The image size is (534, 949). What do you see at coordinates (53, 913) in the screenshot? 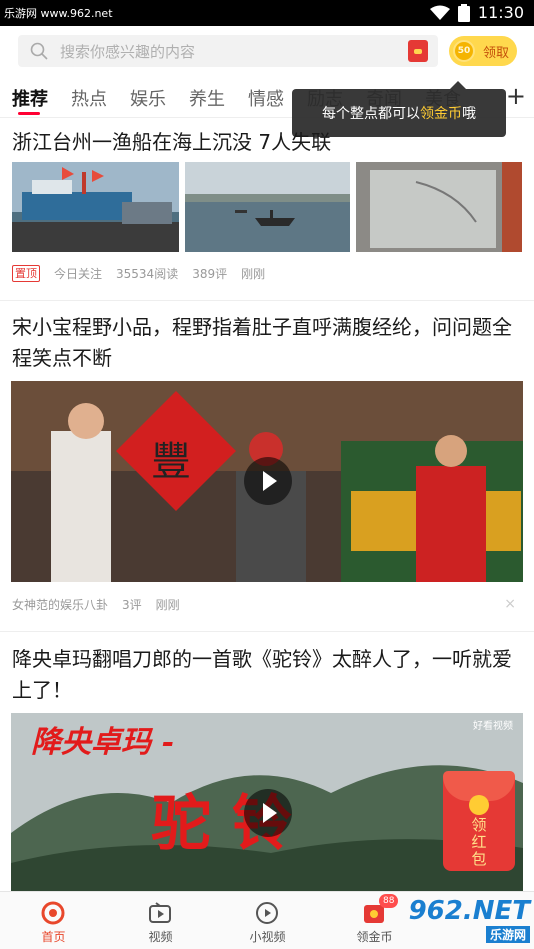
I see `home-icon` at bounding box center [53, 913].